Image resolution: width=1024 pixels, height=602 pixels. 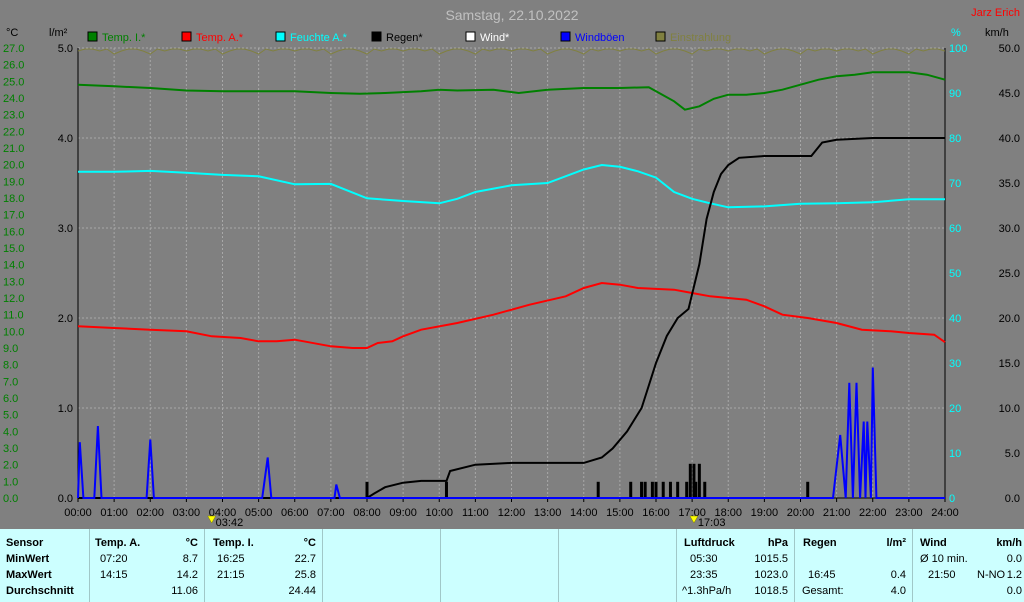 What do you see at coordinates (13, 232) in the screenshot?
I see `temp-axis-tick-label: 16.0` at bounding box center [13, 232].